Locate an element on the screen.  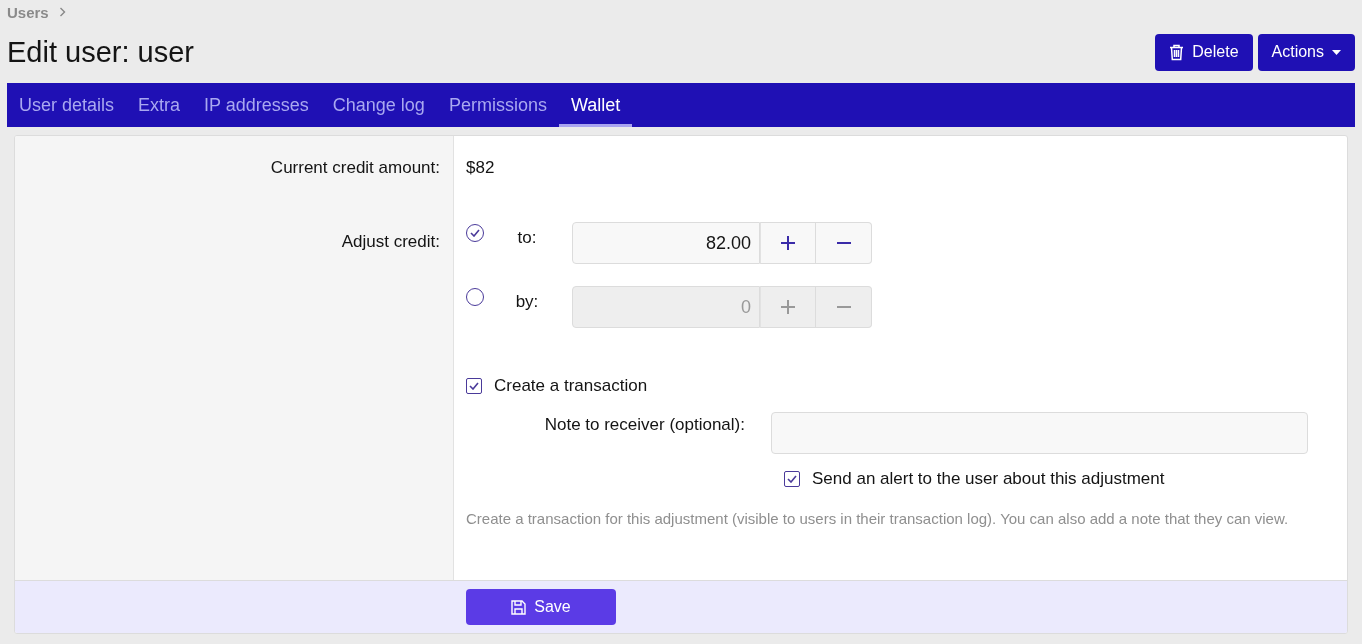
checkbox-label: Create a transaction is located at coordinates (571, 386).